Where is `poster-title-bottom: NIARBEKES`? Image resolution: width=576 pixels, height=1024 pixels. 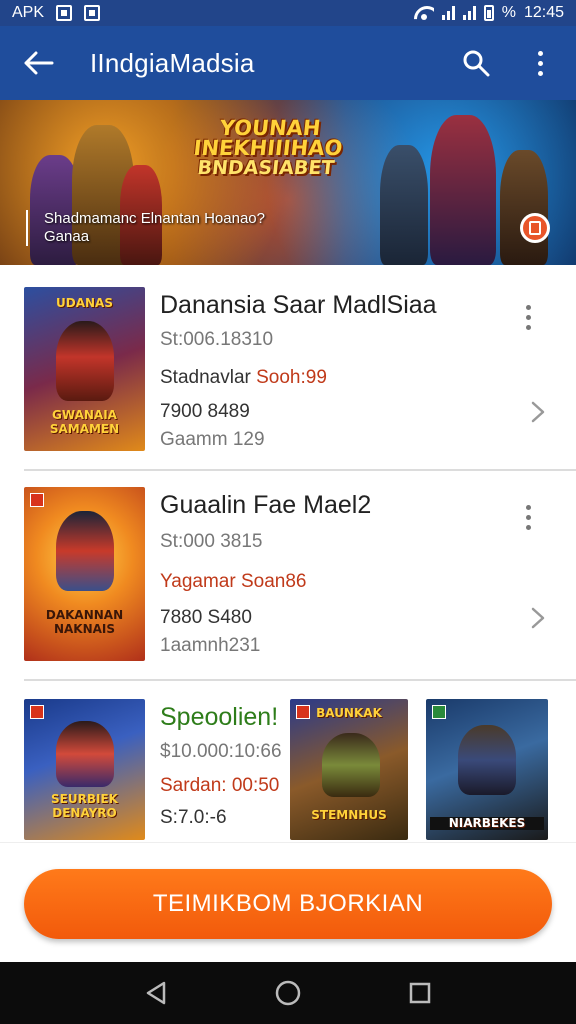
poster-title-bottom: NIARBEKES is located at coordinates (487, 823).